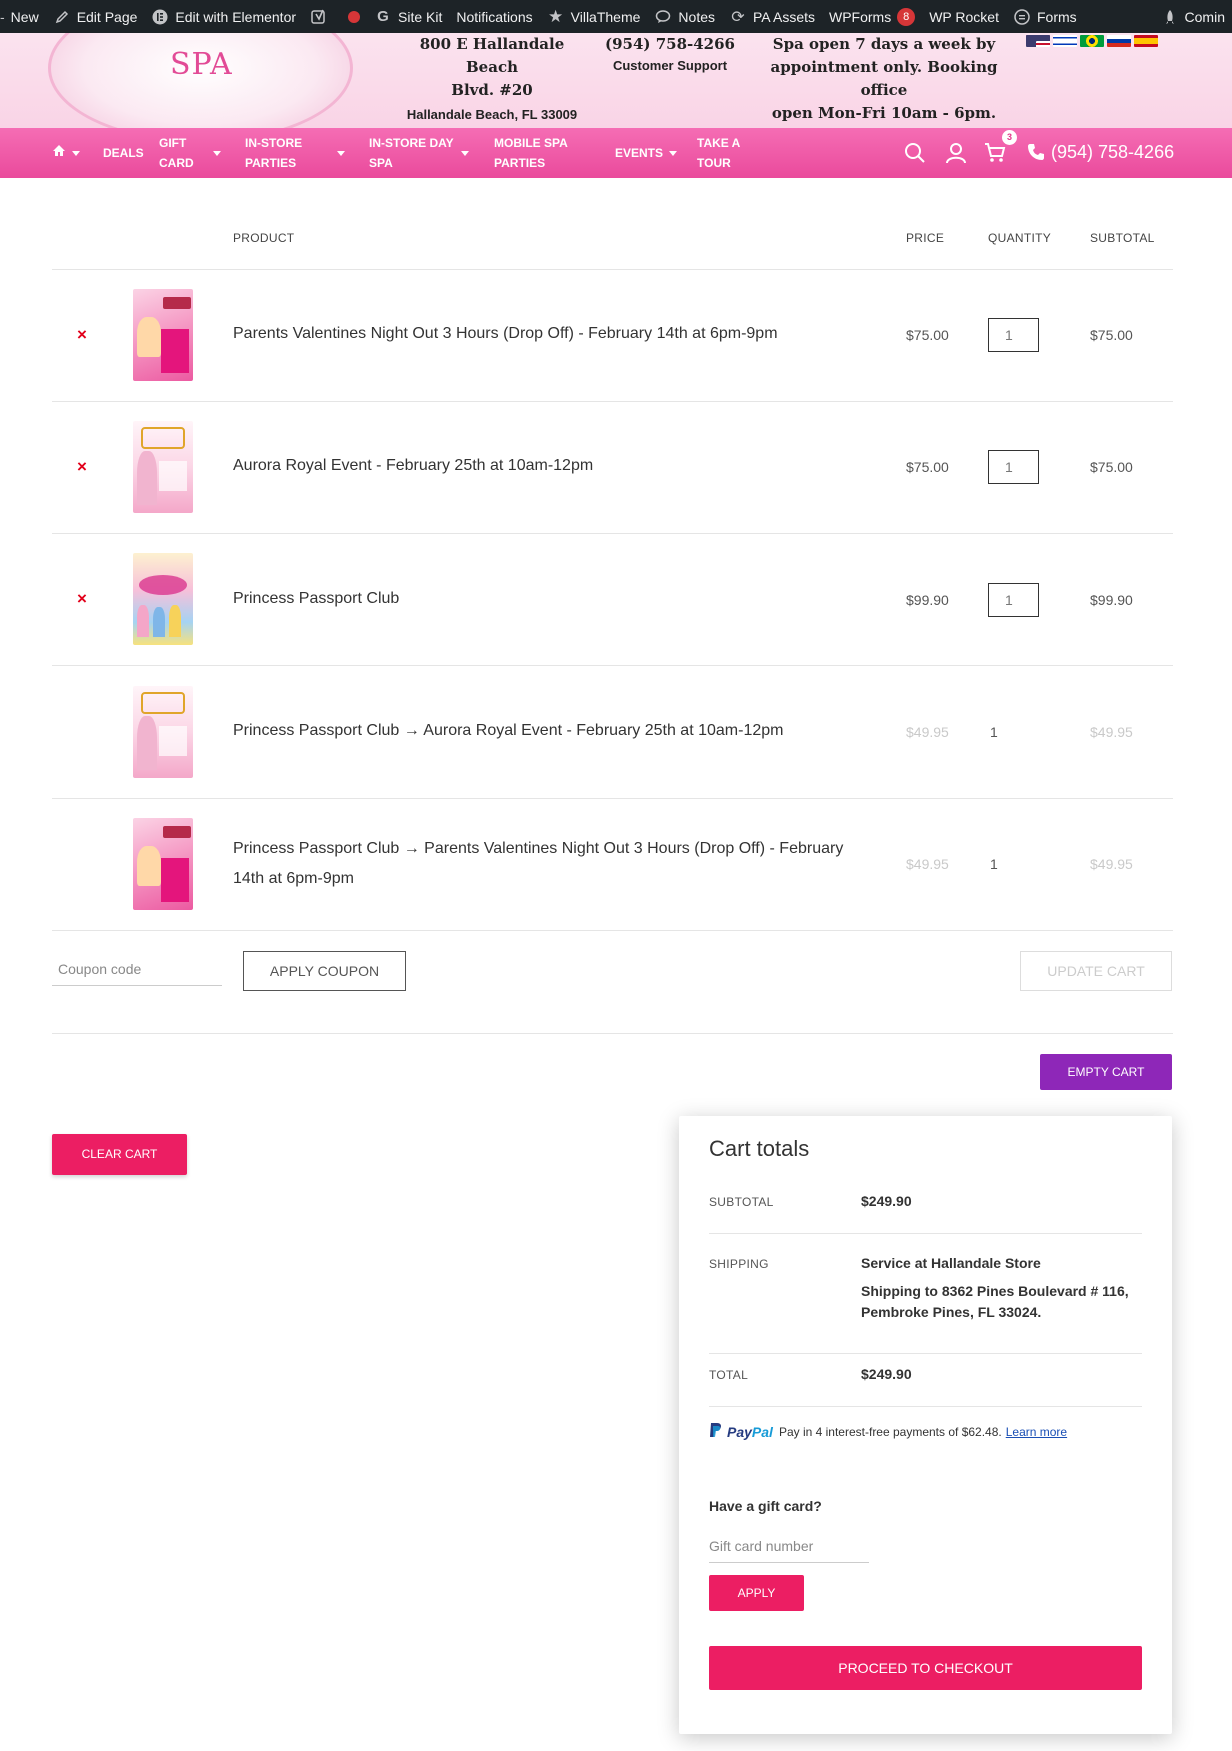 The image size is (1232, 1751). I want to click on status-dot-icon, so click(354, 16).